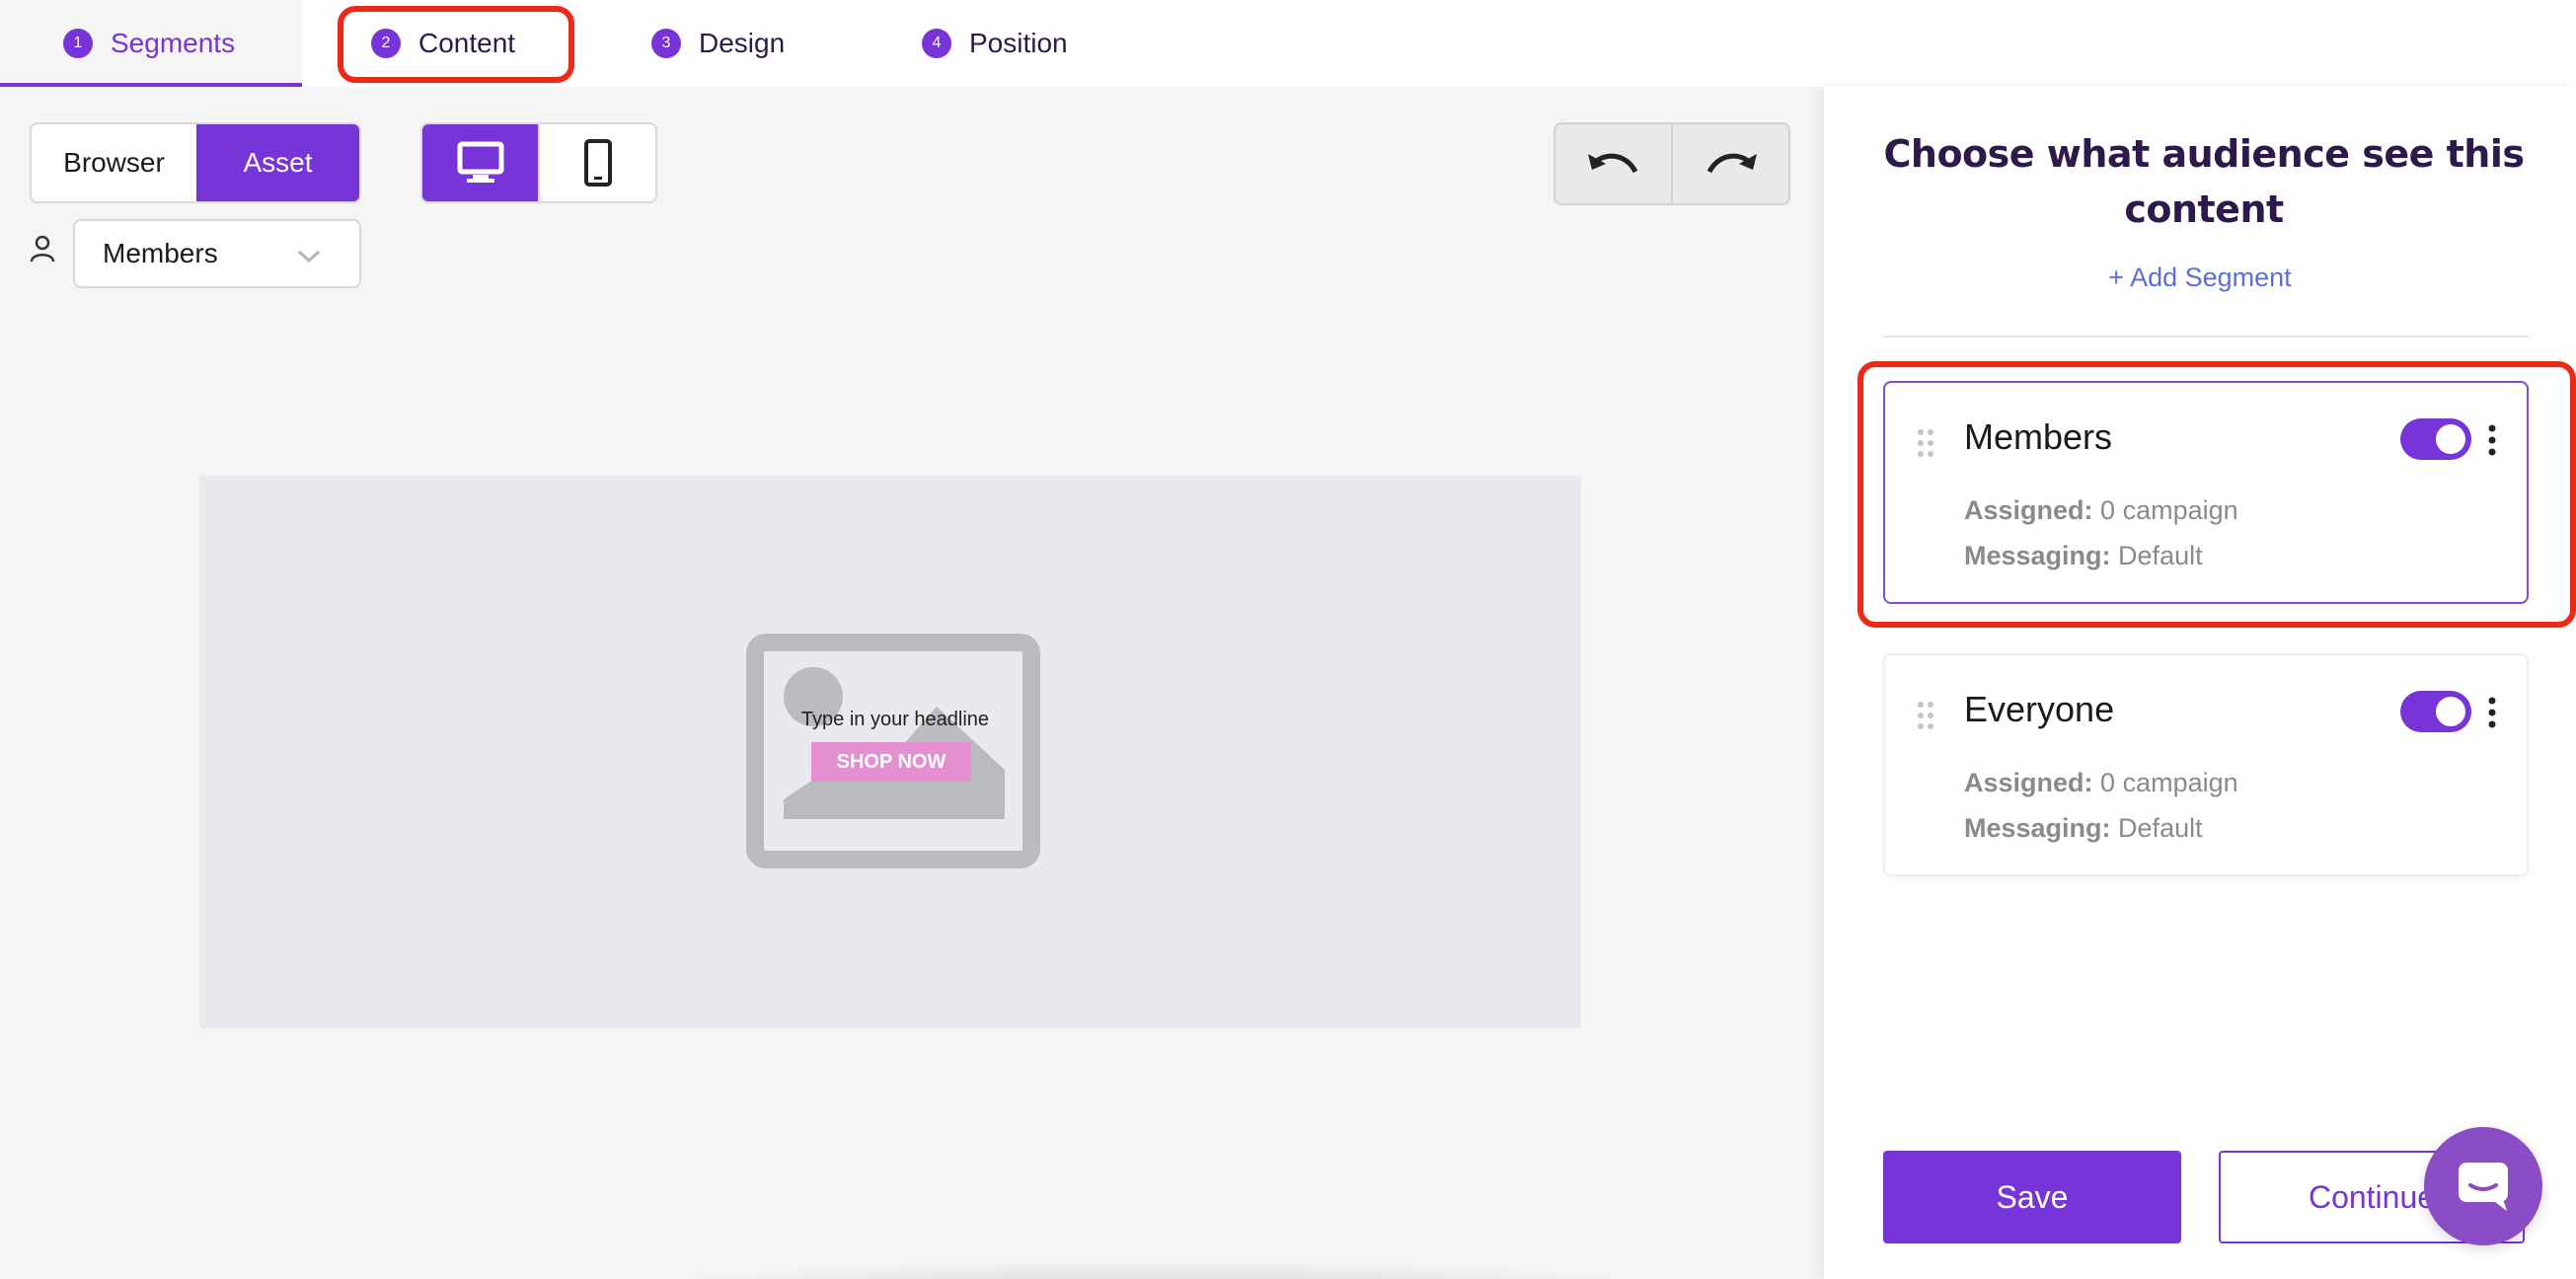 This screenshot has width=2576, height=1279. Describe the element at coordinates (309, 256) in the screenshot. I see `chevron-down-icon` at that location.